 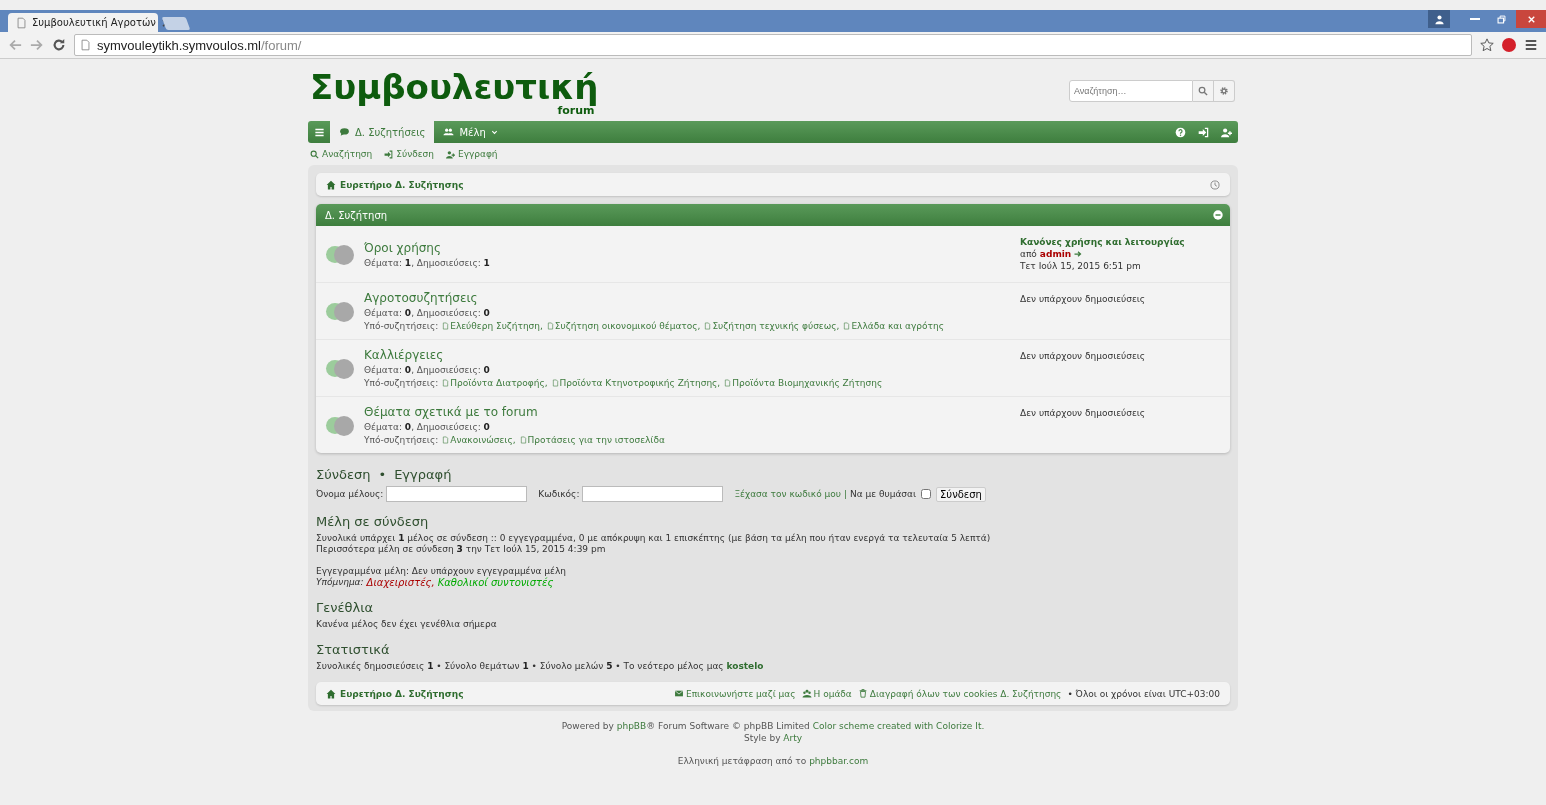 What do you see at coordinates (1226, 132) in the screenshot?
I see `add-user-icon` at bounding box center [1226, 132].